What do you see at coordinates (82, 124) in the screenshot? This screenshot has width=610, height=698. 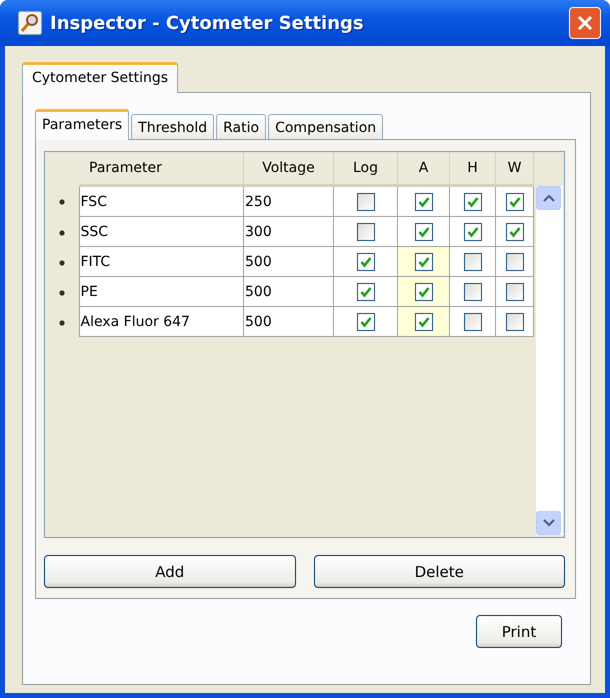 I see `tab: Parameters` at bounding box center [82, 124].